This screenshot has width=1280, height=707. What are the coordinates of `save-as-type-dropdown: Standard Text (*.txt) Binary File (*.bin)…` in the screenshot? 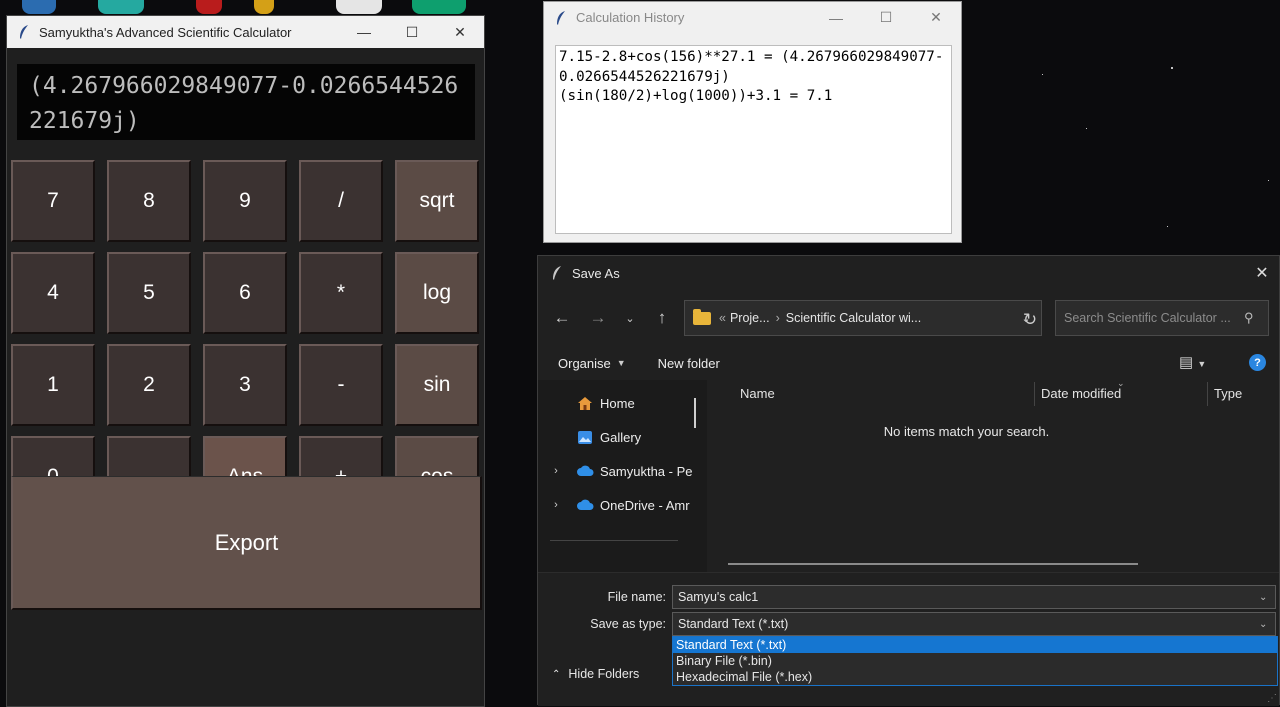 It's located at (975, 661).